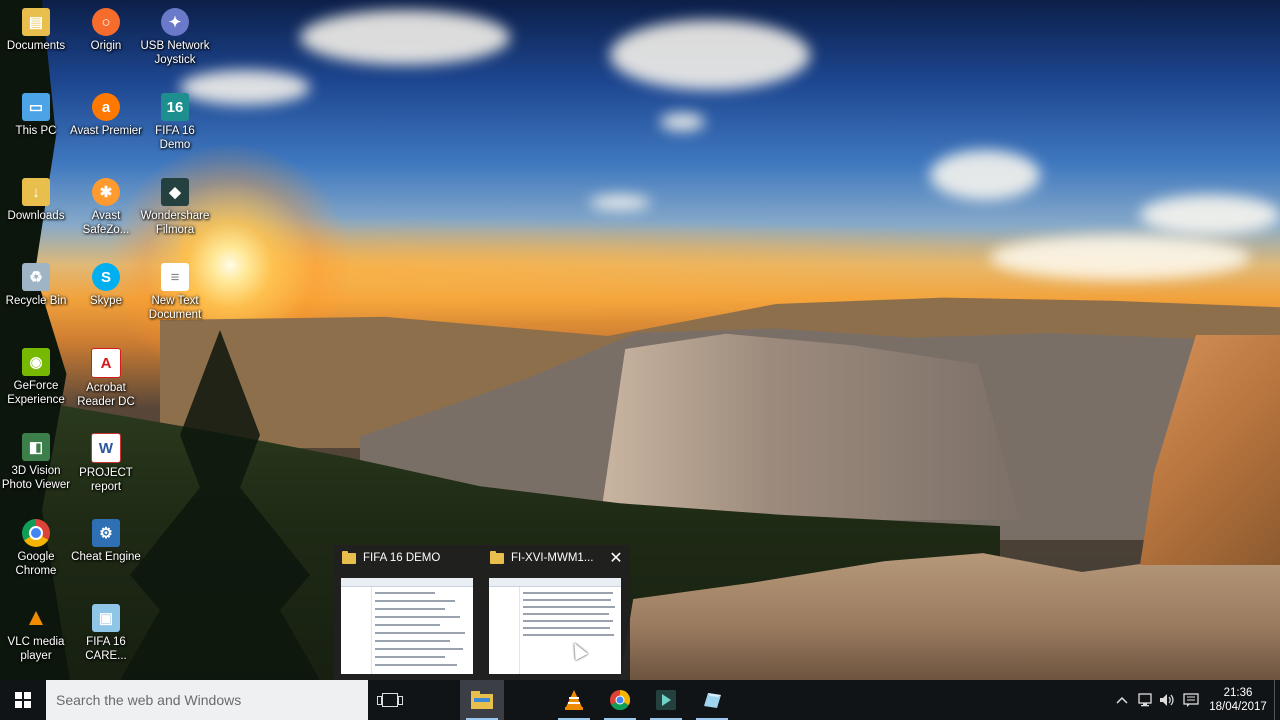 Image resolution: width=1280 pixels, height=720 pixels. Describe the element at coordinates (1238, 693) in the screenshot. I see `clock-time: 21:36` at that location.